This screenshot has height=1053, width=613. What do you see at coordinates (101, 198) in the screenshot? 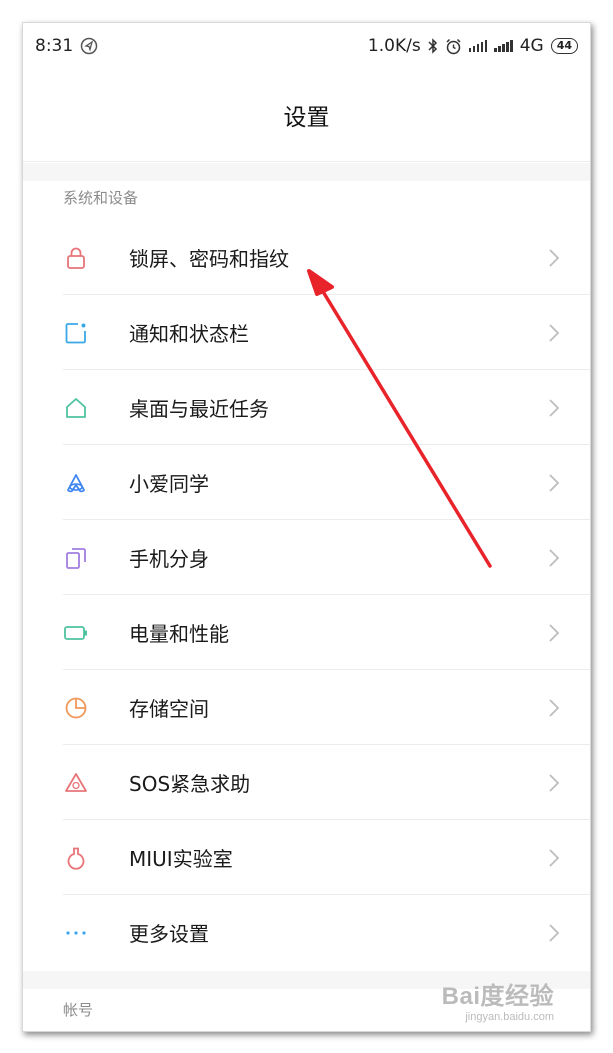
I see `section-header-system: 系统和设备` at bounding box center [101, 198].